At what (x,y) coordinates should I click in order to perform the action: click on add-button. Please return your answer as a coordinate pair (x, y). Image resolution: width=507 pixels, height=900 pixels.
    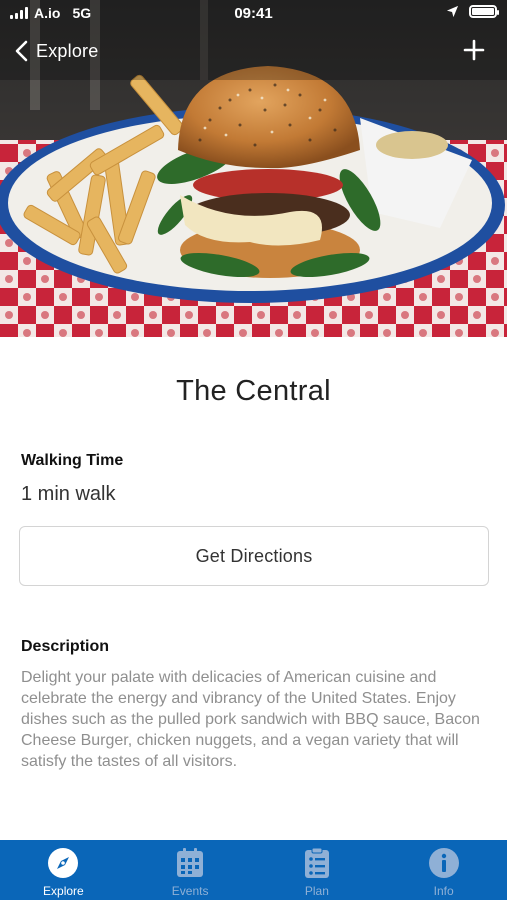
    Looking at the image, I should click on (474, 52).